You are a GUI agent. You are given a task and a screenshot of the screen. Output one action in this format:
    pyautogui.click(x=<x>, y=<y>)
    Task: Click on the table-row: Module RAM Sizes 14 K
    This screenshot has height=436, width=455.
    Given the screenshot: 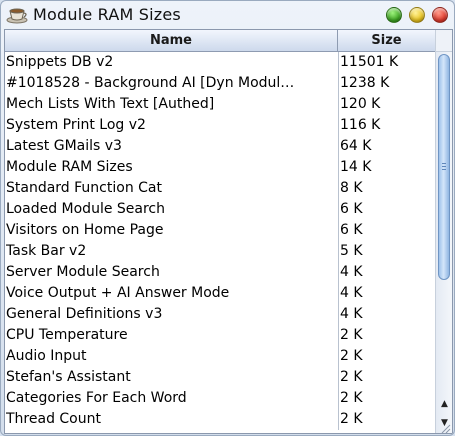 What is the action you would take?
    pyautogui.click(x=220, y=167)
    